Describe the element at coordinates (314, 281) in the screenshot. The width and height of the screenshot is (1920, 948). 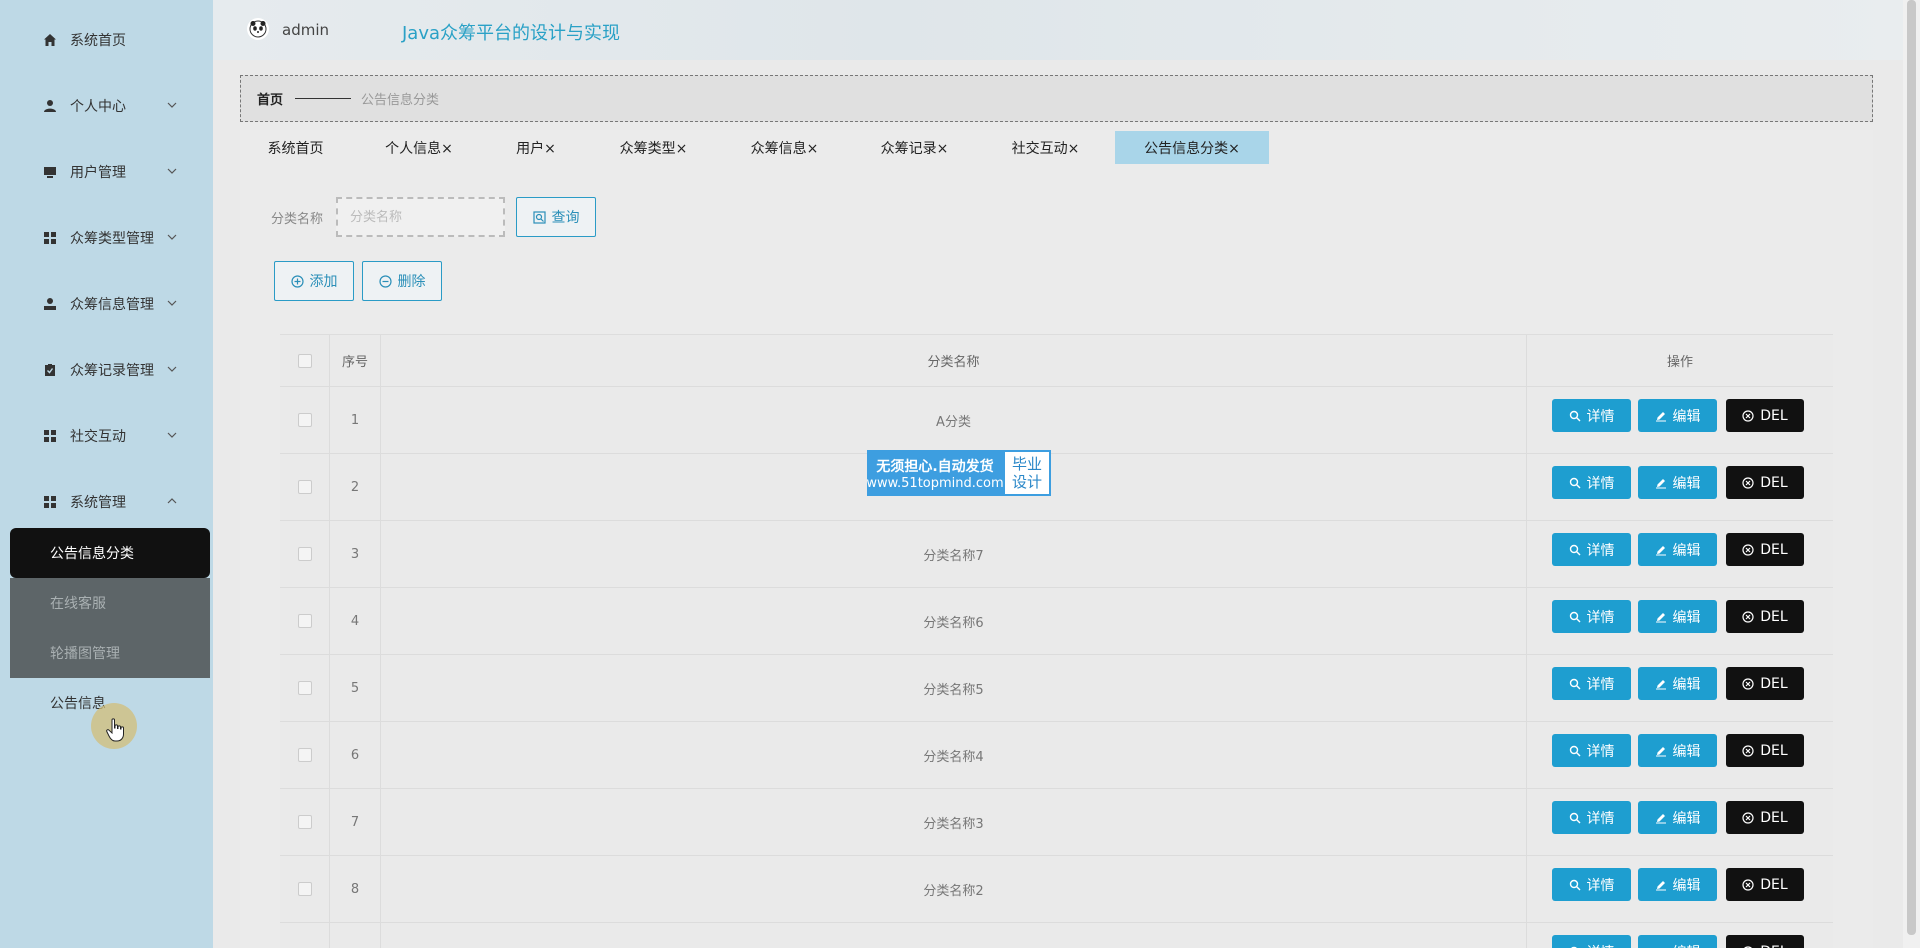
I see `add-button: 添加` at that location.